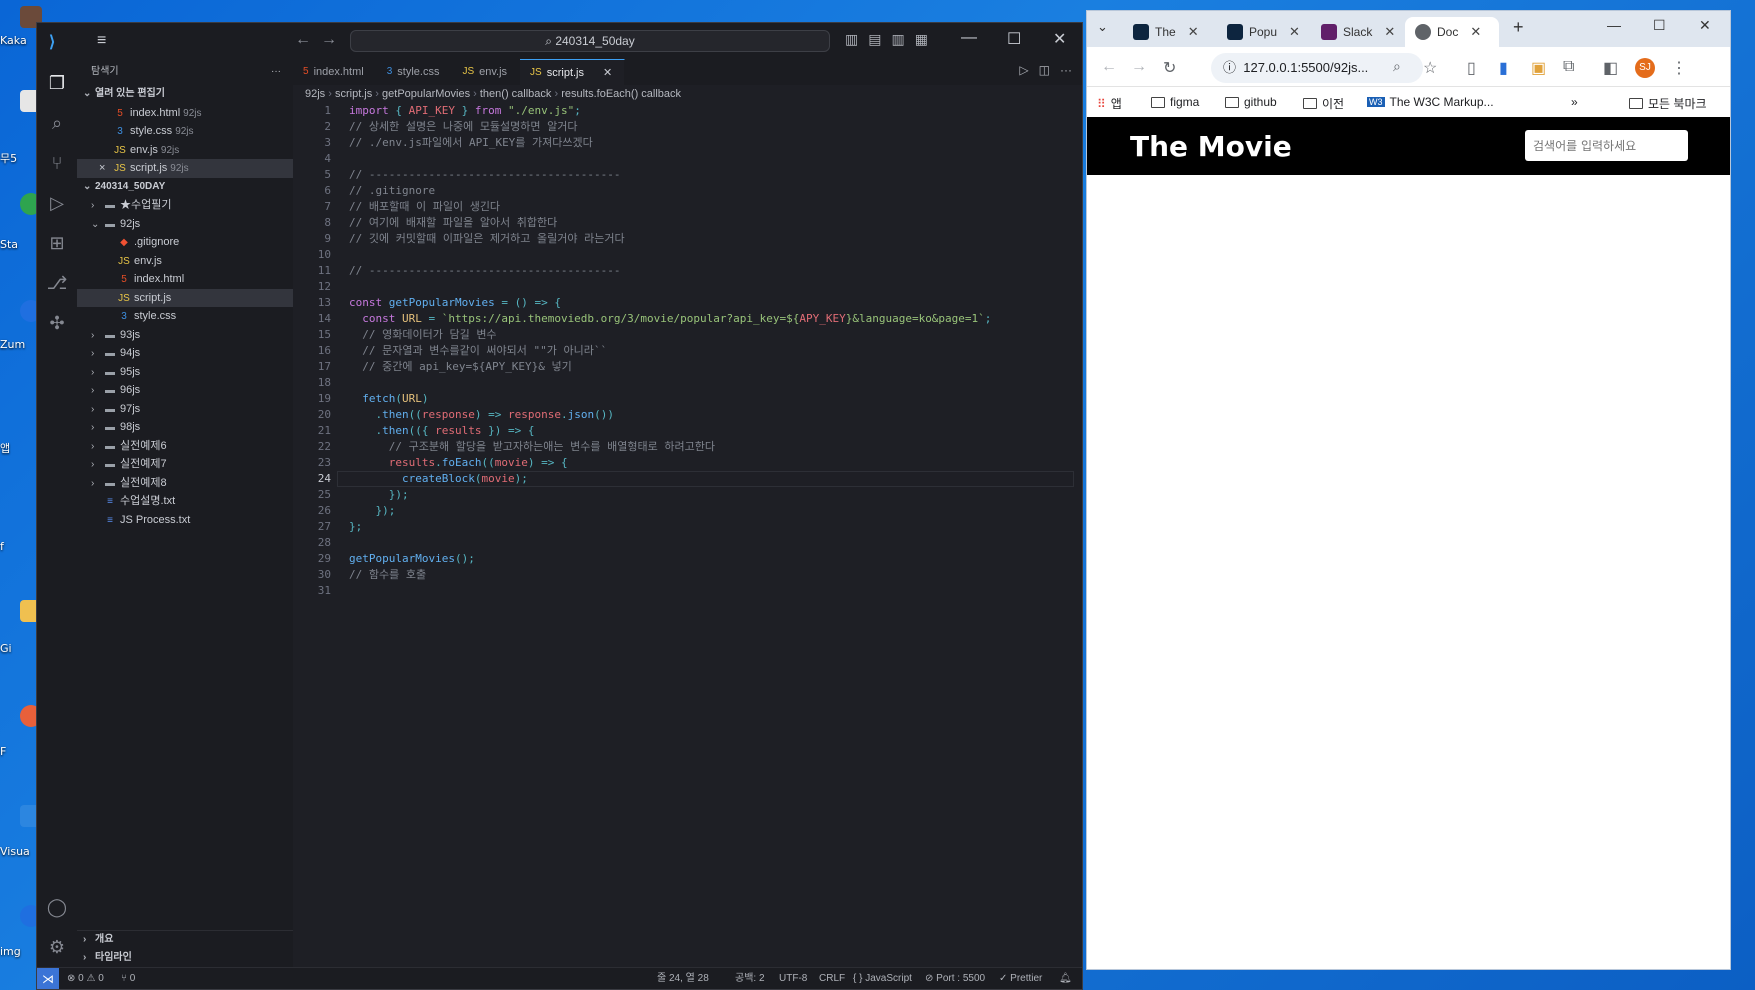 The width and height of the screenshot is (1755, 990). What do you see at coordinates (315, 94) in the screenshot?
I see `breadcrumb-item: 92js` at bounding box center [315, 94].